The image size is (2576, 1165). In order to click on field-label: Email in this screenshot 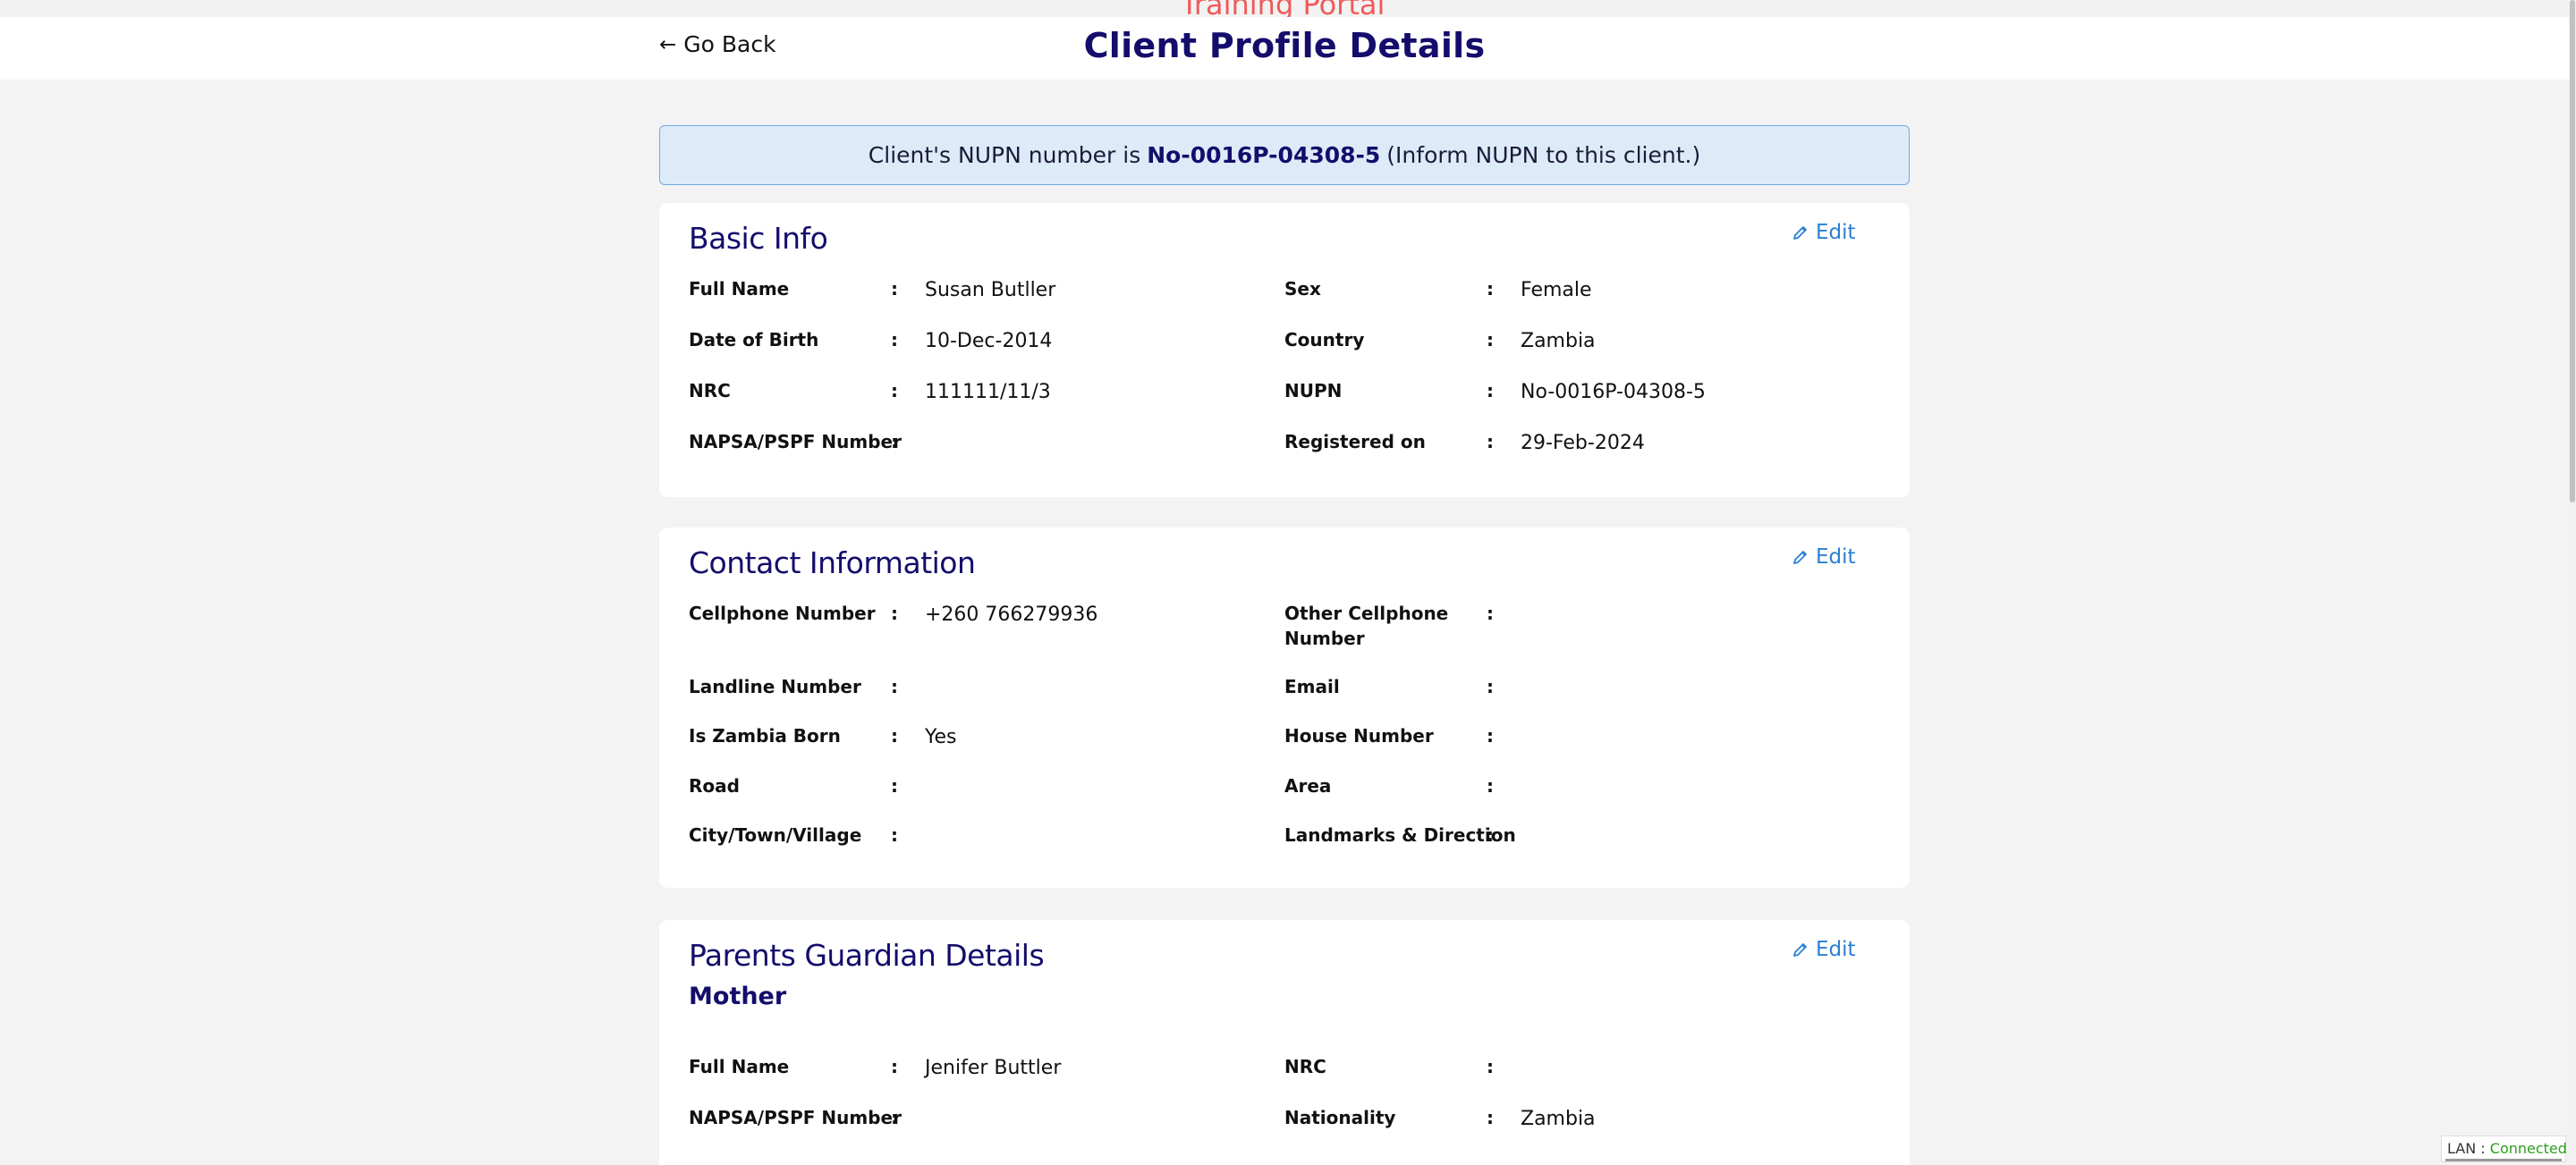, I will do `click(1312, 686)`.